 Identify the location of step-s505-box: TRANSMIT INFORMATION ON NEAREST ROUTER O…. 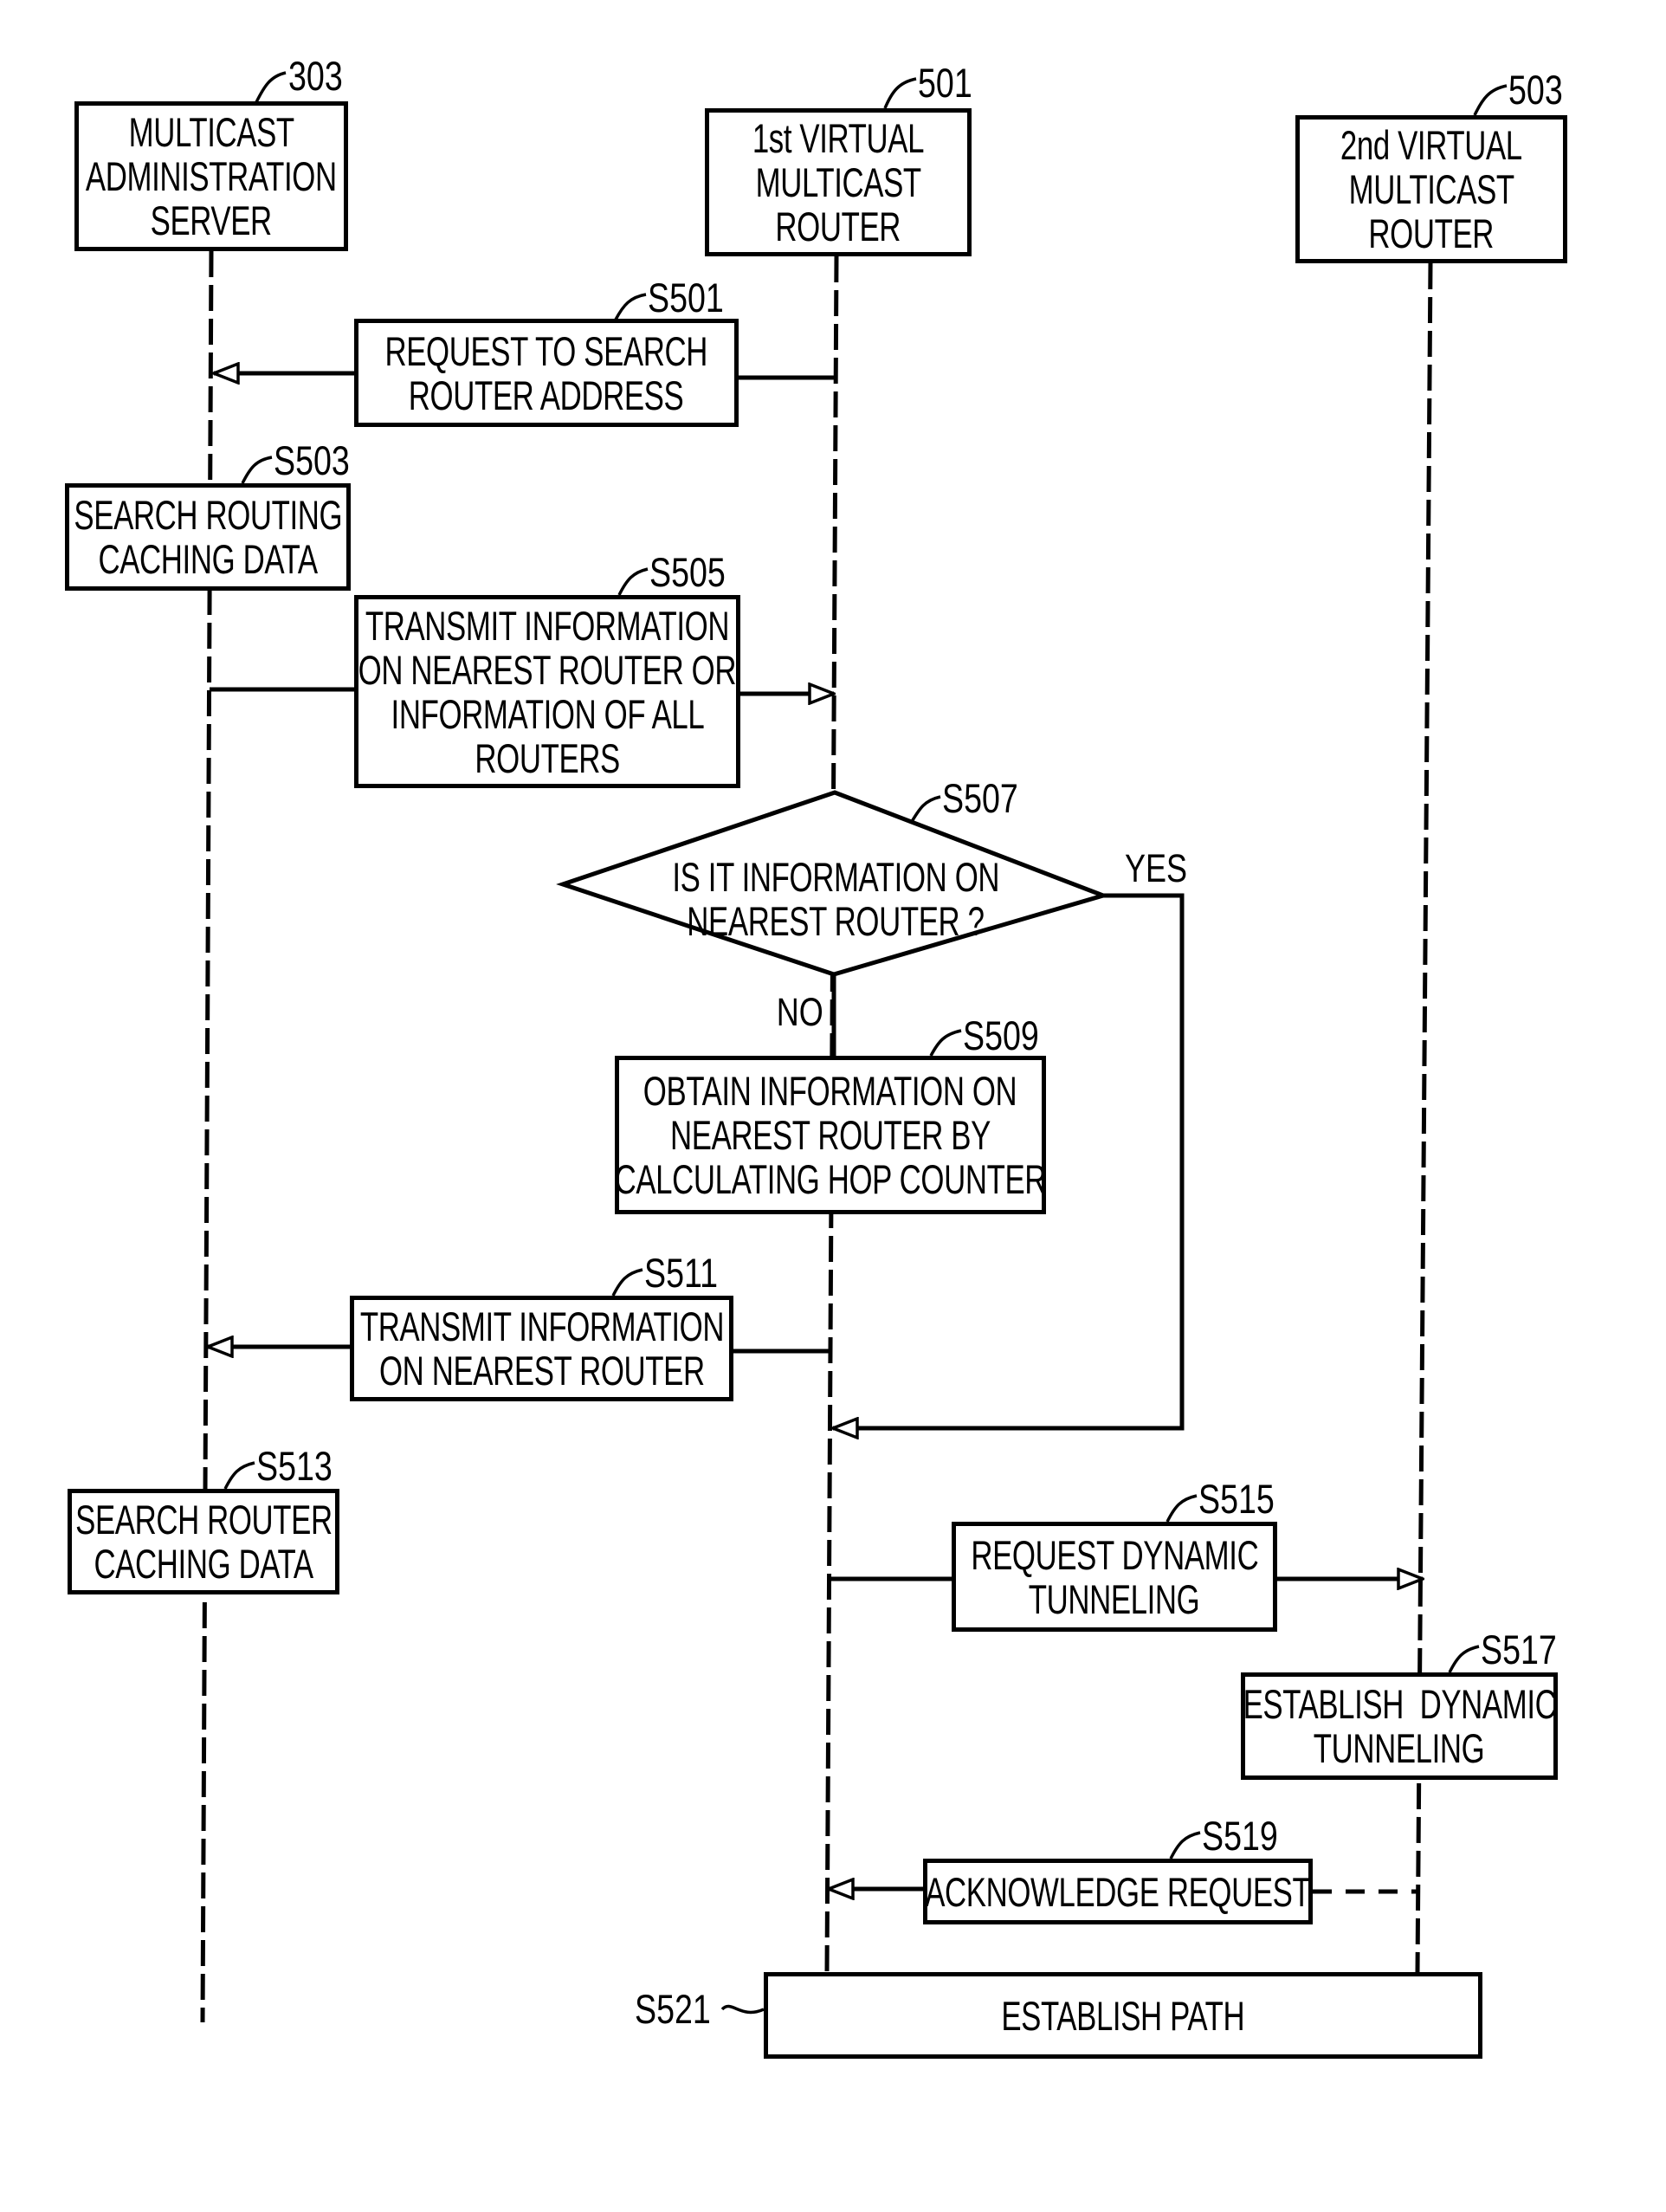
(547, 691).